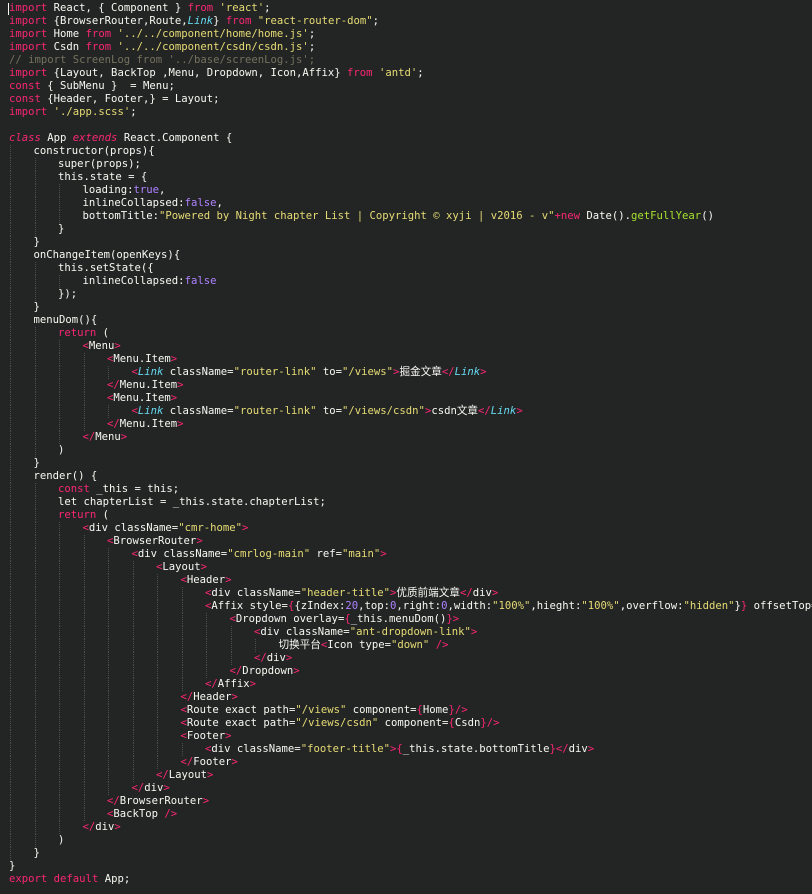  What do you see at coordinates (260, 658) in the screenshot?
I see `code-token: </` at bounding box center [260, 658].